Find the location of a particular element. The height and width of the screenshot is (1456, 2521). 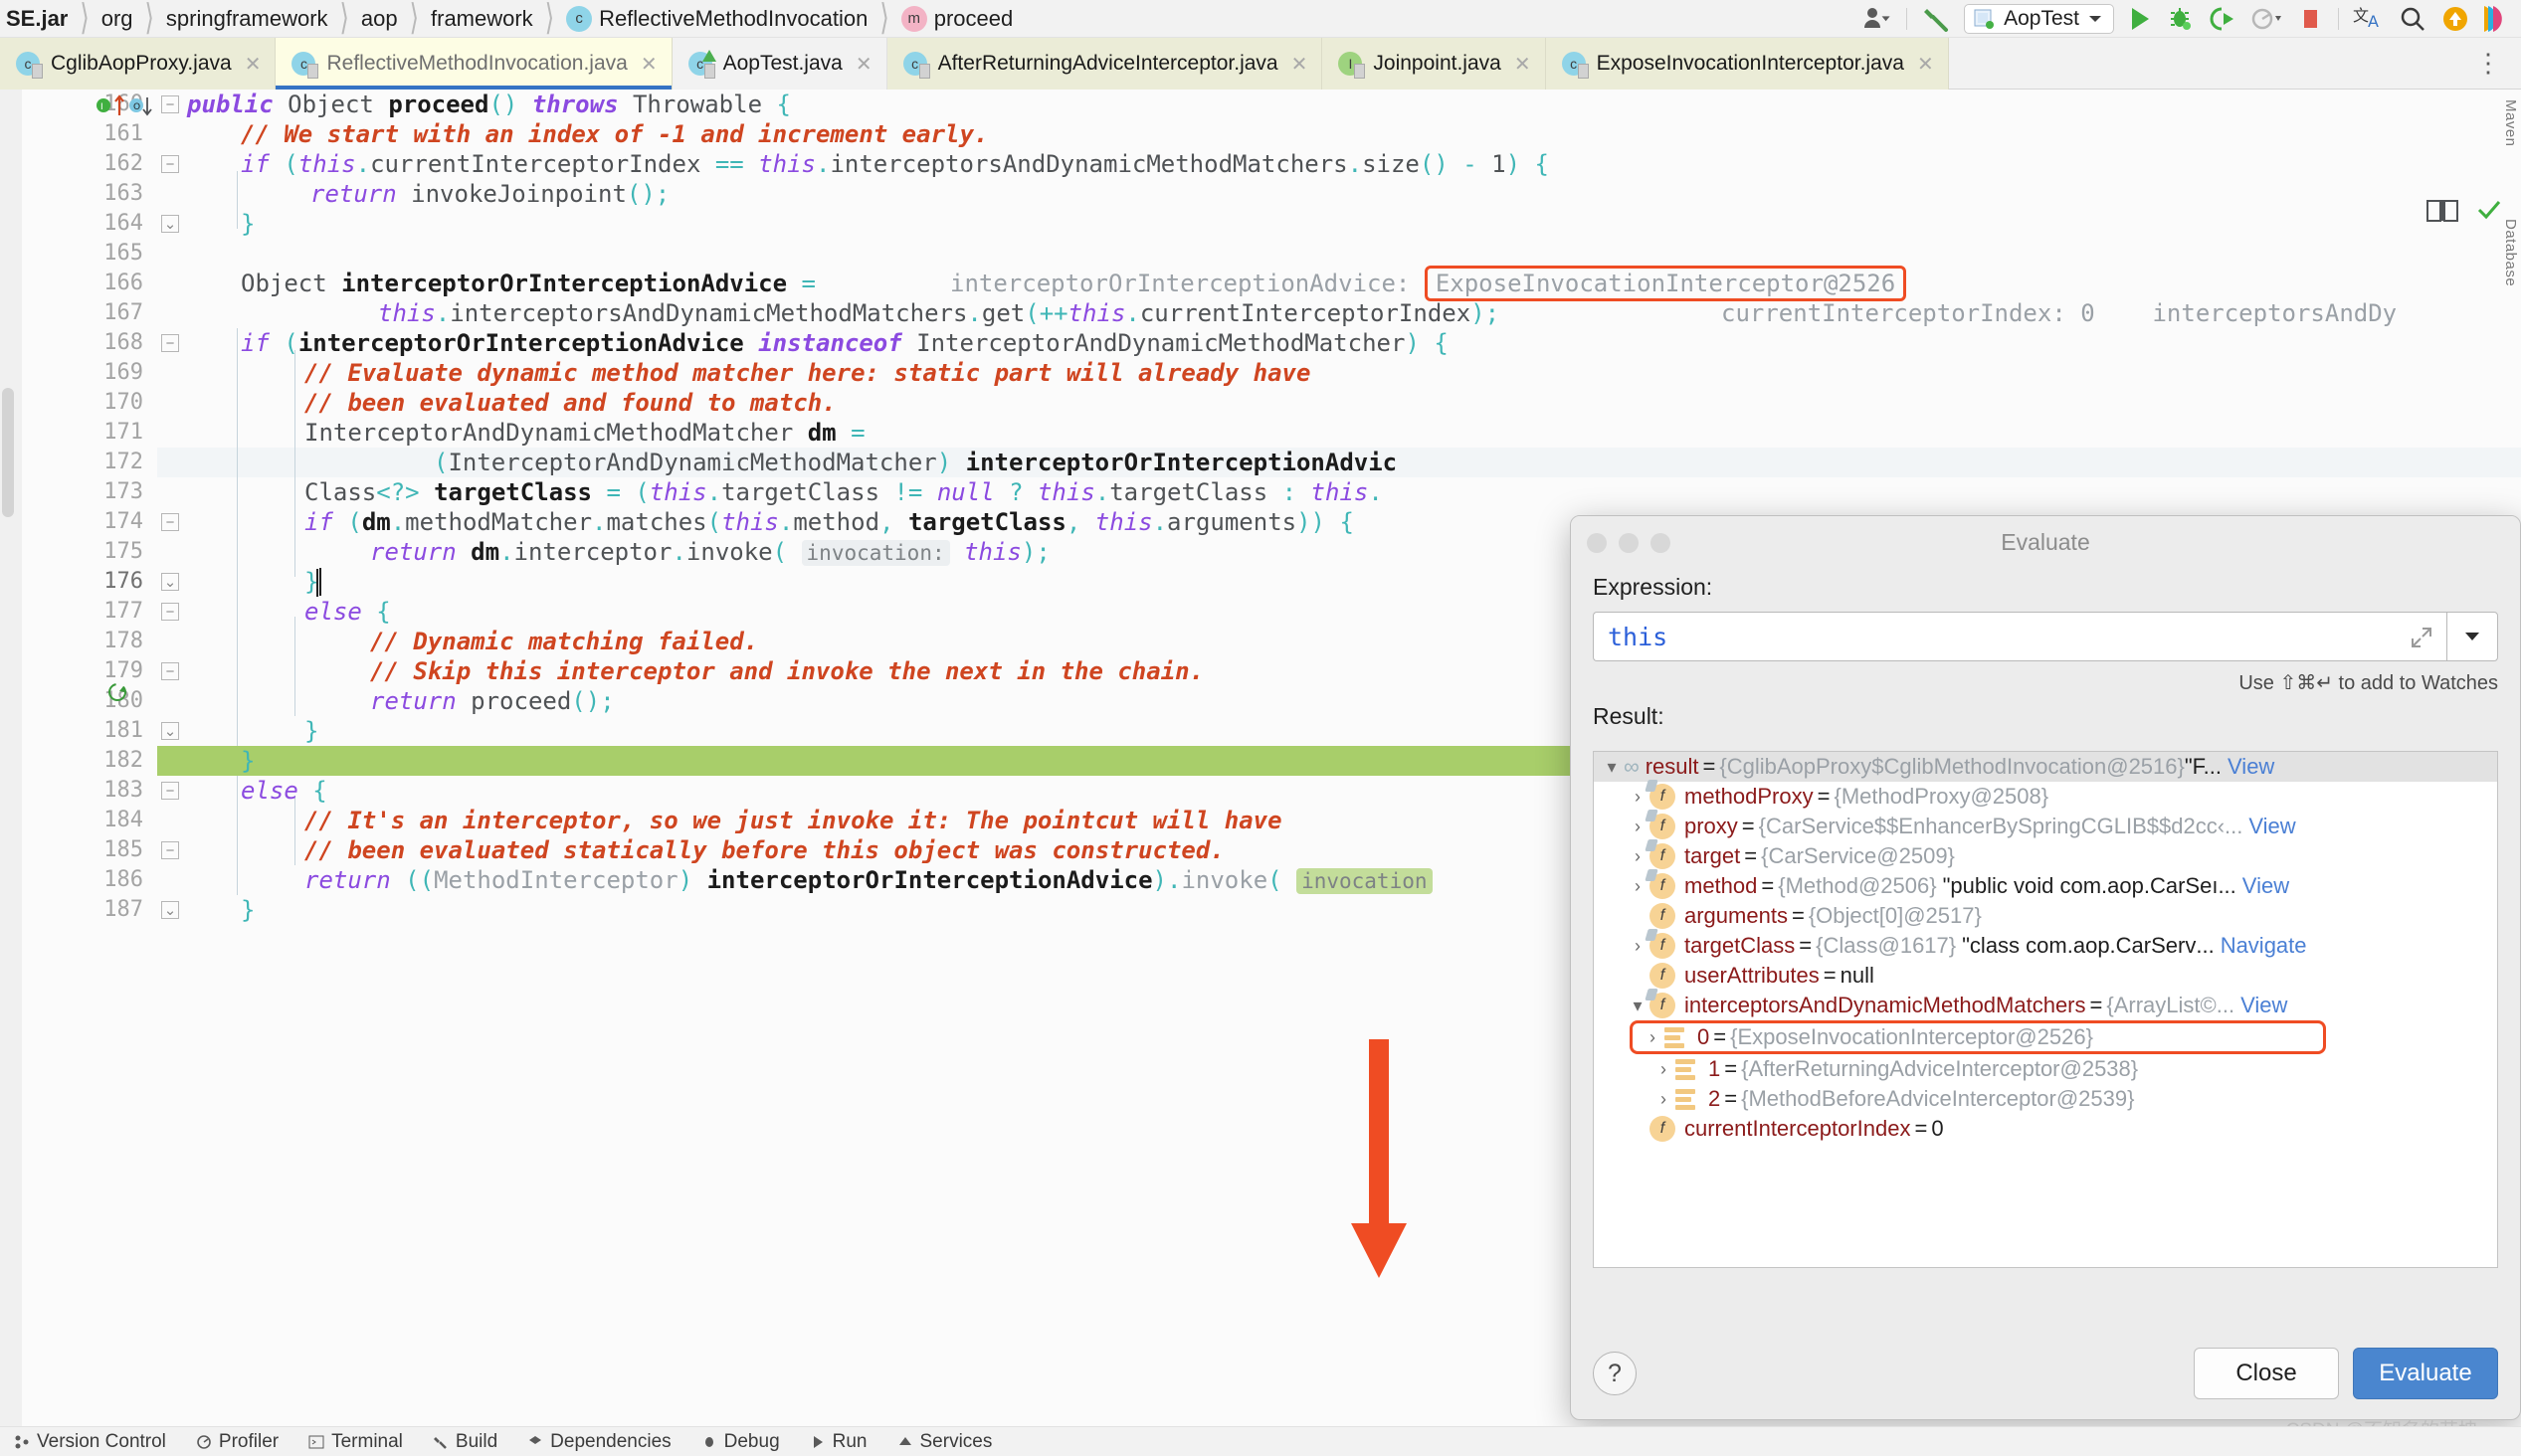

tree-row-interceptor-0: › 0 = {ExposeInvocationInterceptor@2526} is located at coordinates (1978, 1037).